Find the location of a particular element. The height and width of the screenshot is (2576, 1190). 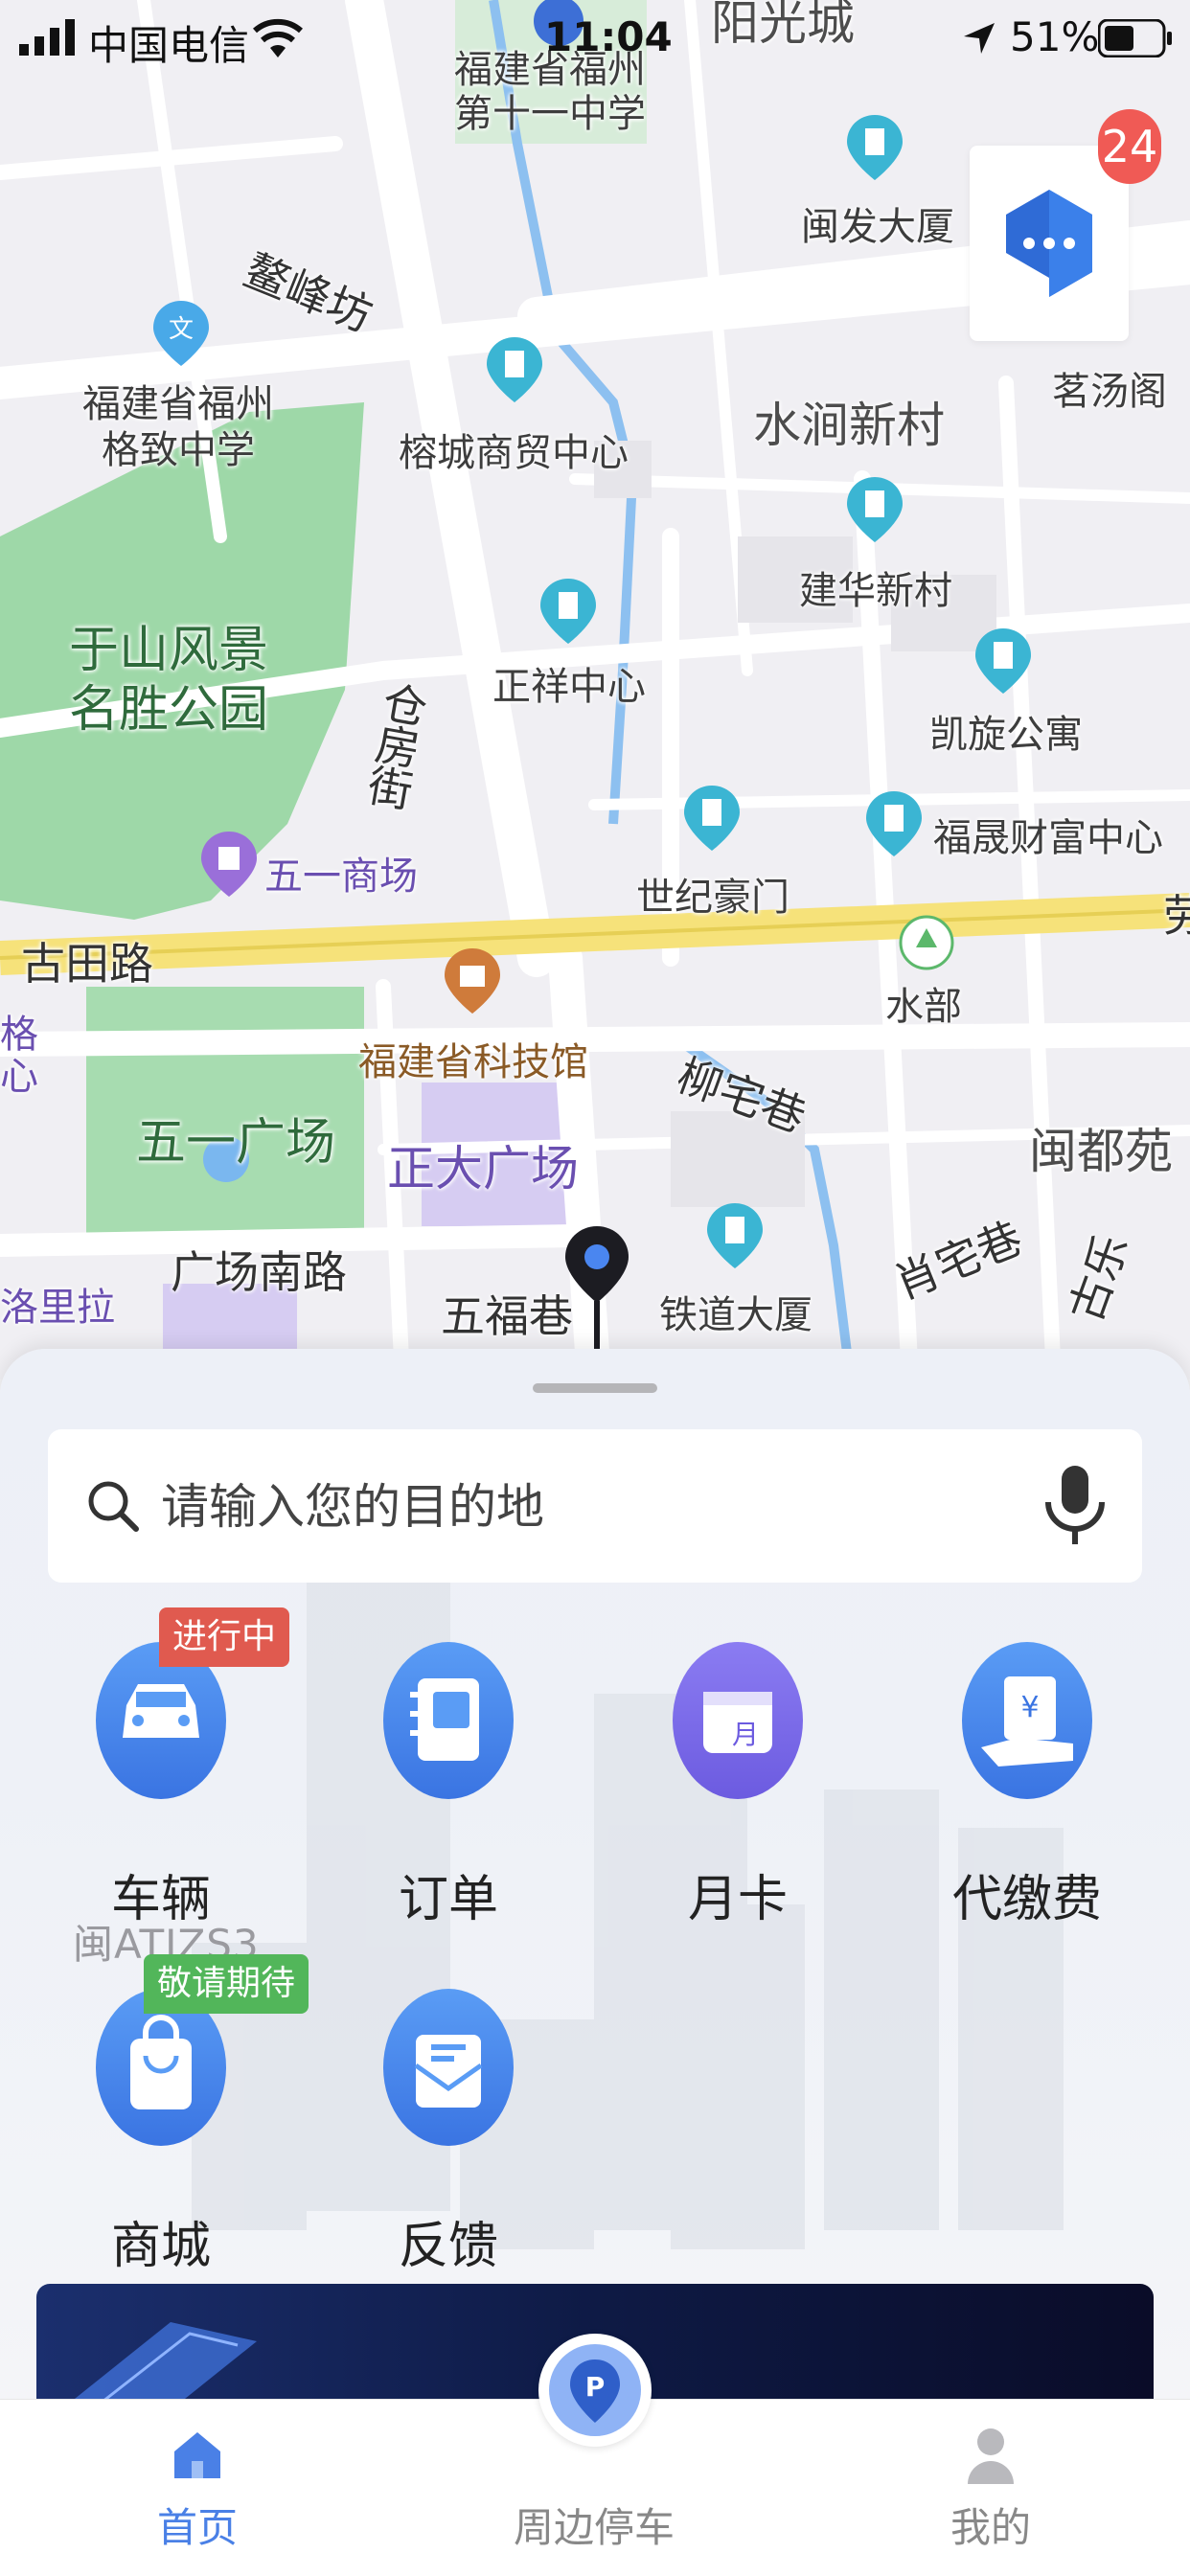

current-location-marker-icon is located at coordinates (597, 1289).